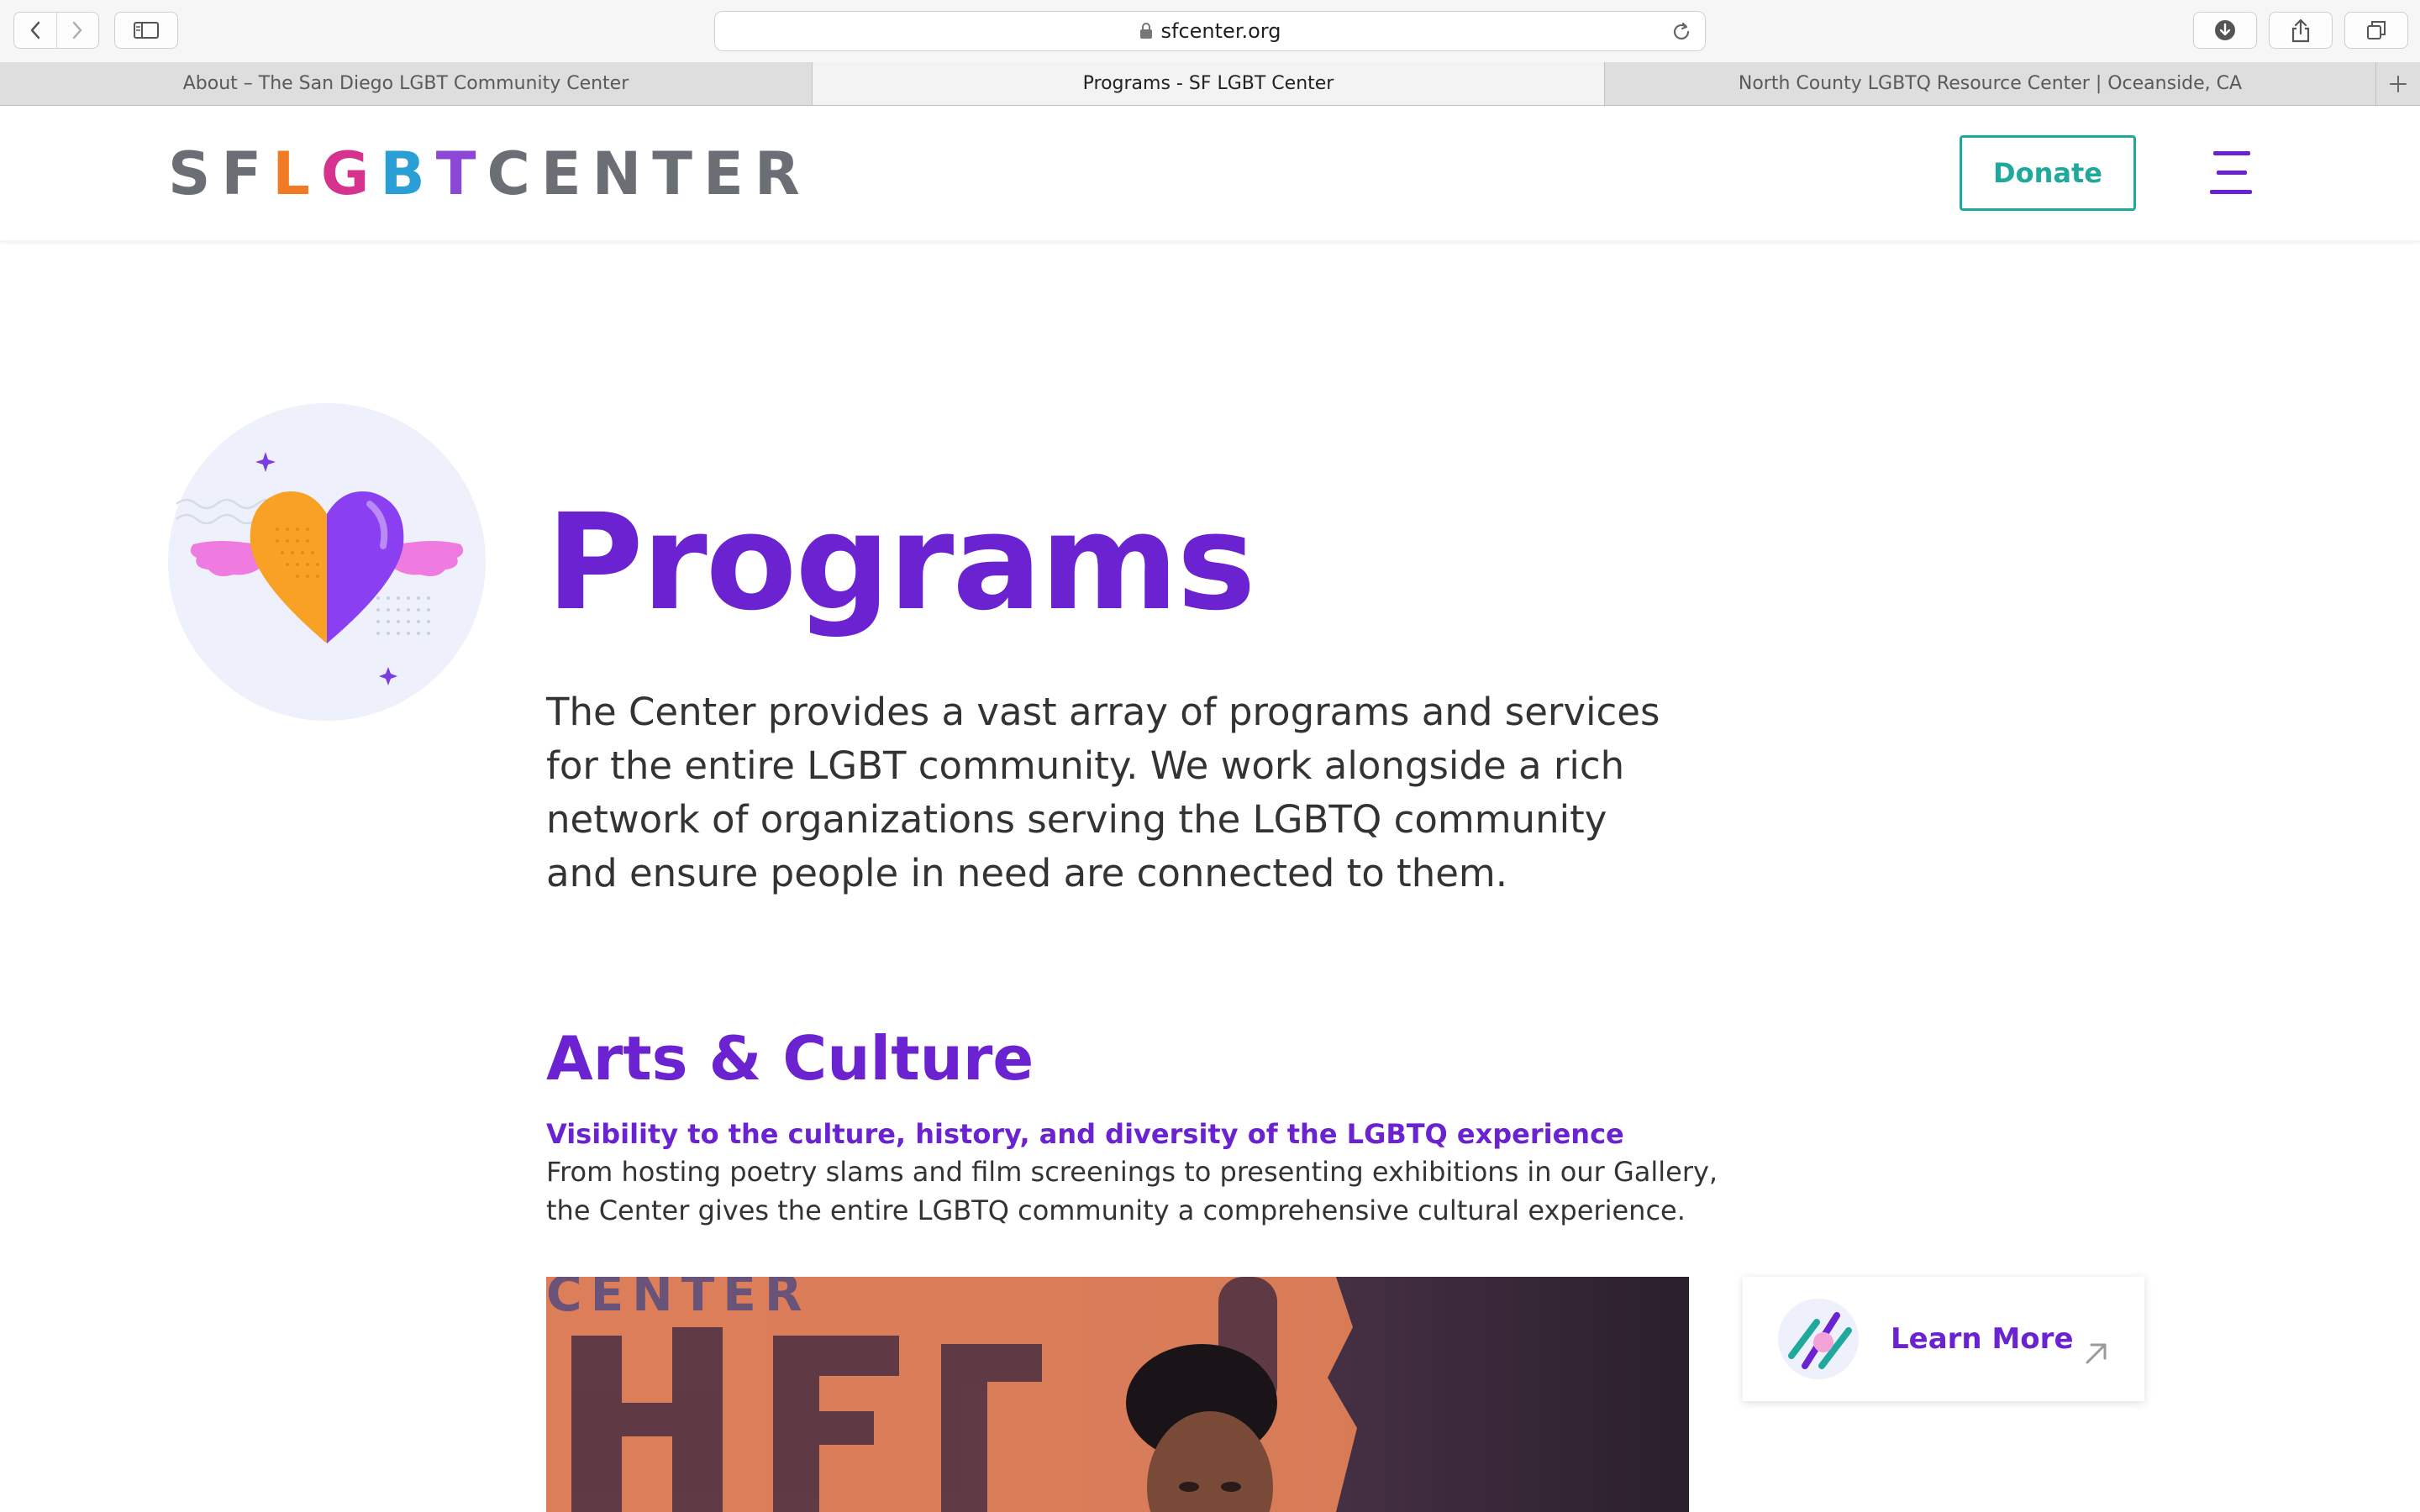 This screenshot has height=1512, width=2420. What do you see at coordinates (514, 173) in the screenshot?
I see `logo-letter: C` at bounding box center [514, 173].